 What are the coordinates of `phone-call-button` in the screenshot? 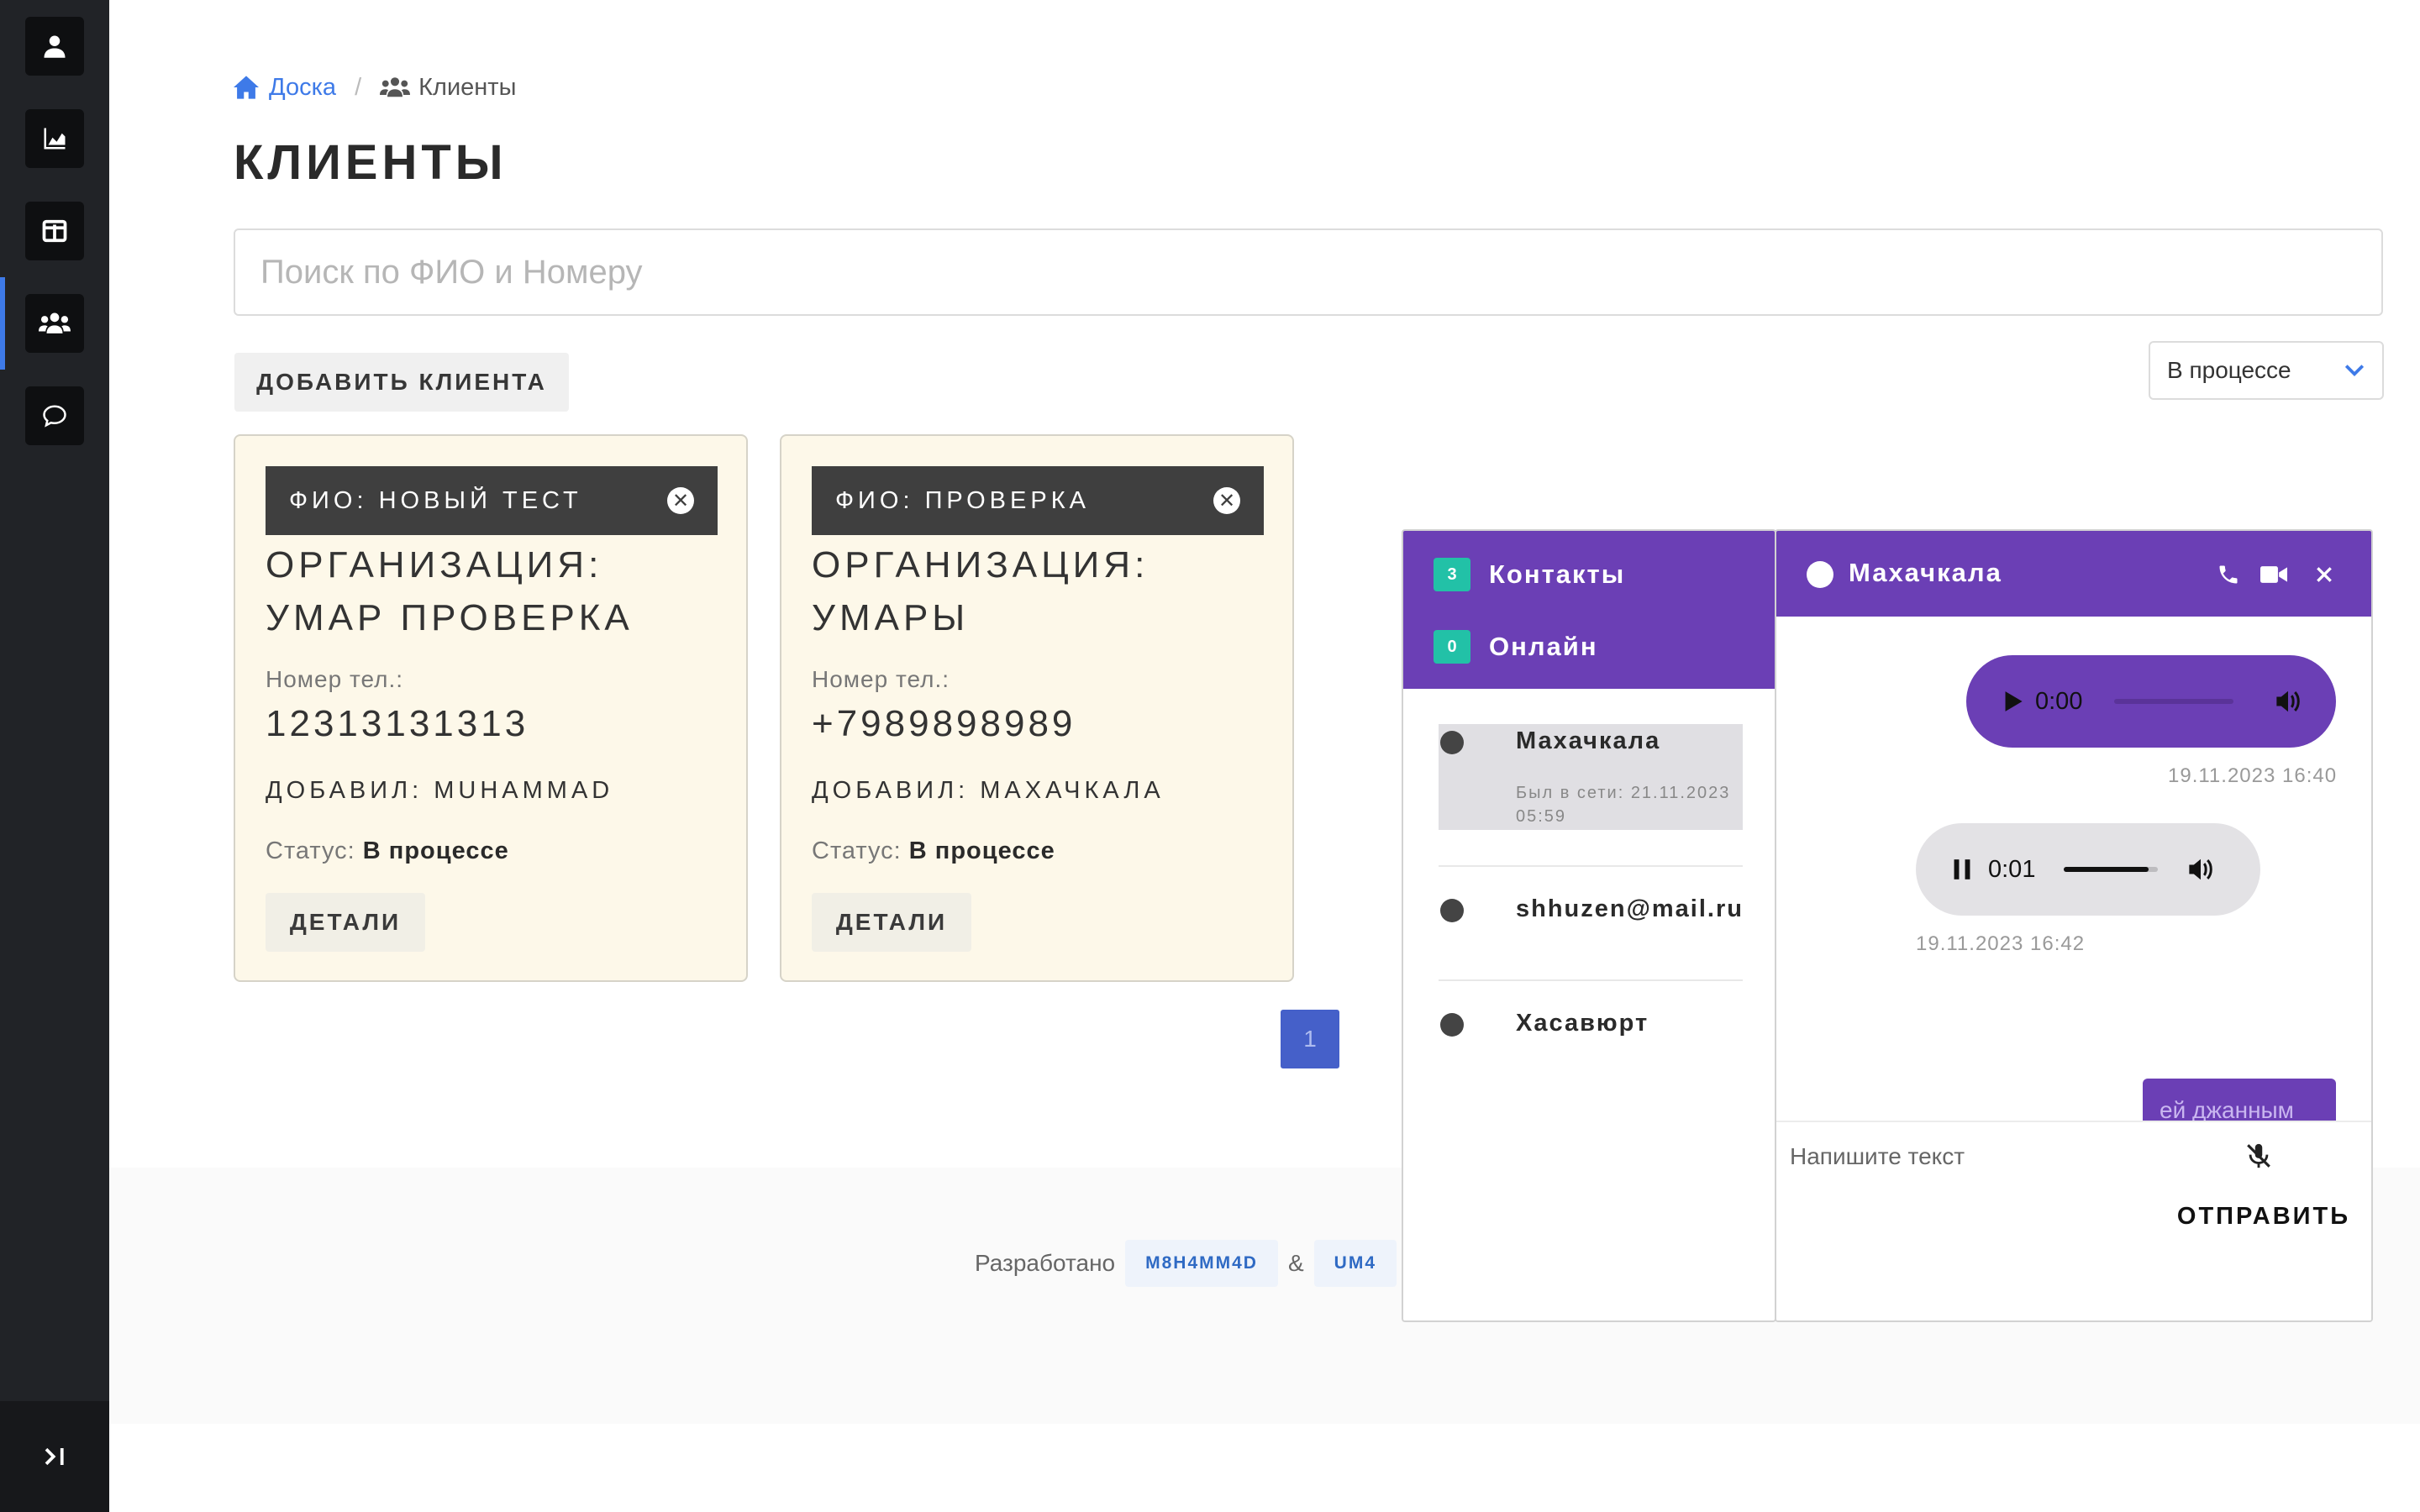 It's located at (2228, 574).